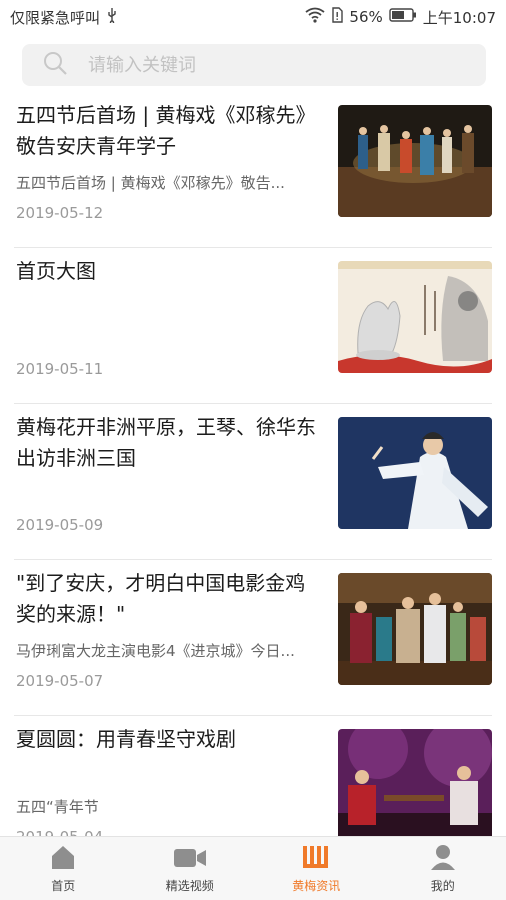  What do you see at coordinates (63, 886) in the screenshot?
I see `tab-label: 首页` at bounding box center [63, 886].